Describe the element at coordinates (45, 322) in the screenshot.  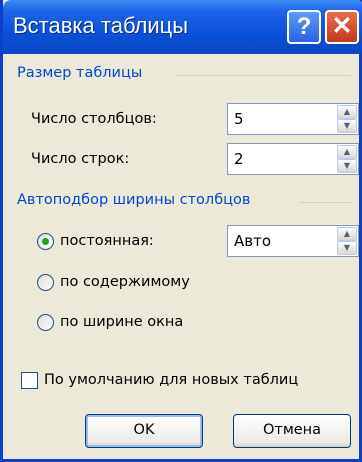
I see `radio-window` at that location.